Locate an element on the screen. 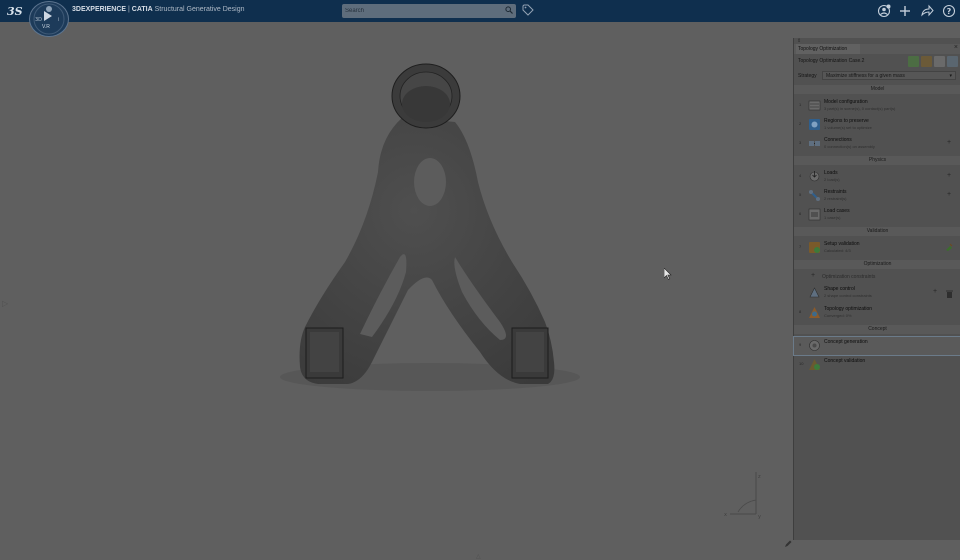 The width and height of the screenshot is (960, 560). add-constraint-icon: + is located at coordinates (813, 275).